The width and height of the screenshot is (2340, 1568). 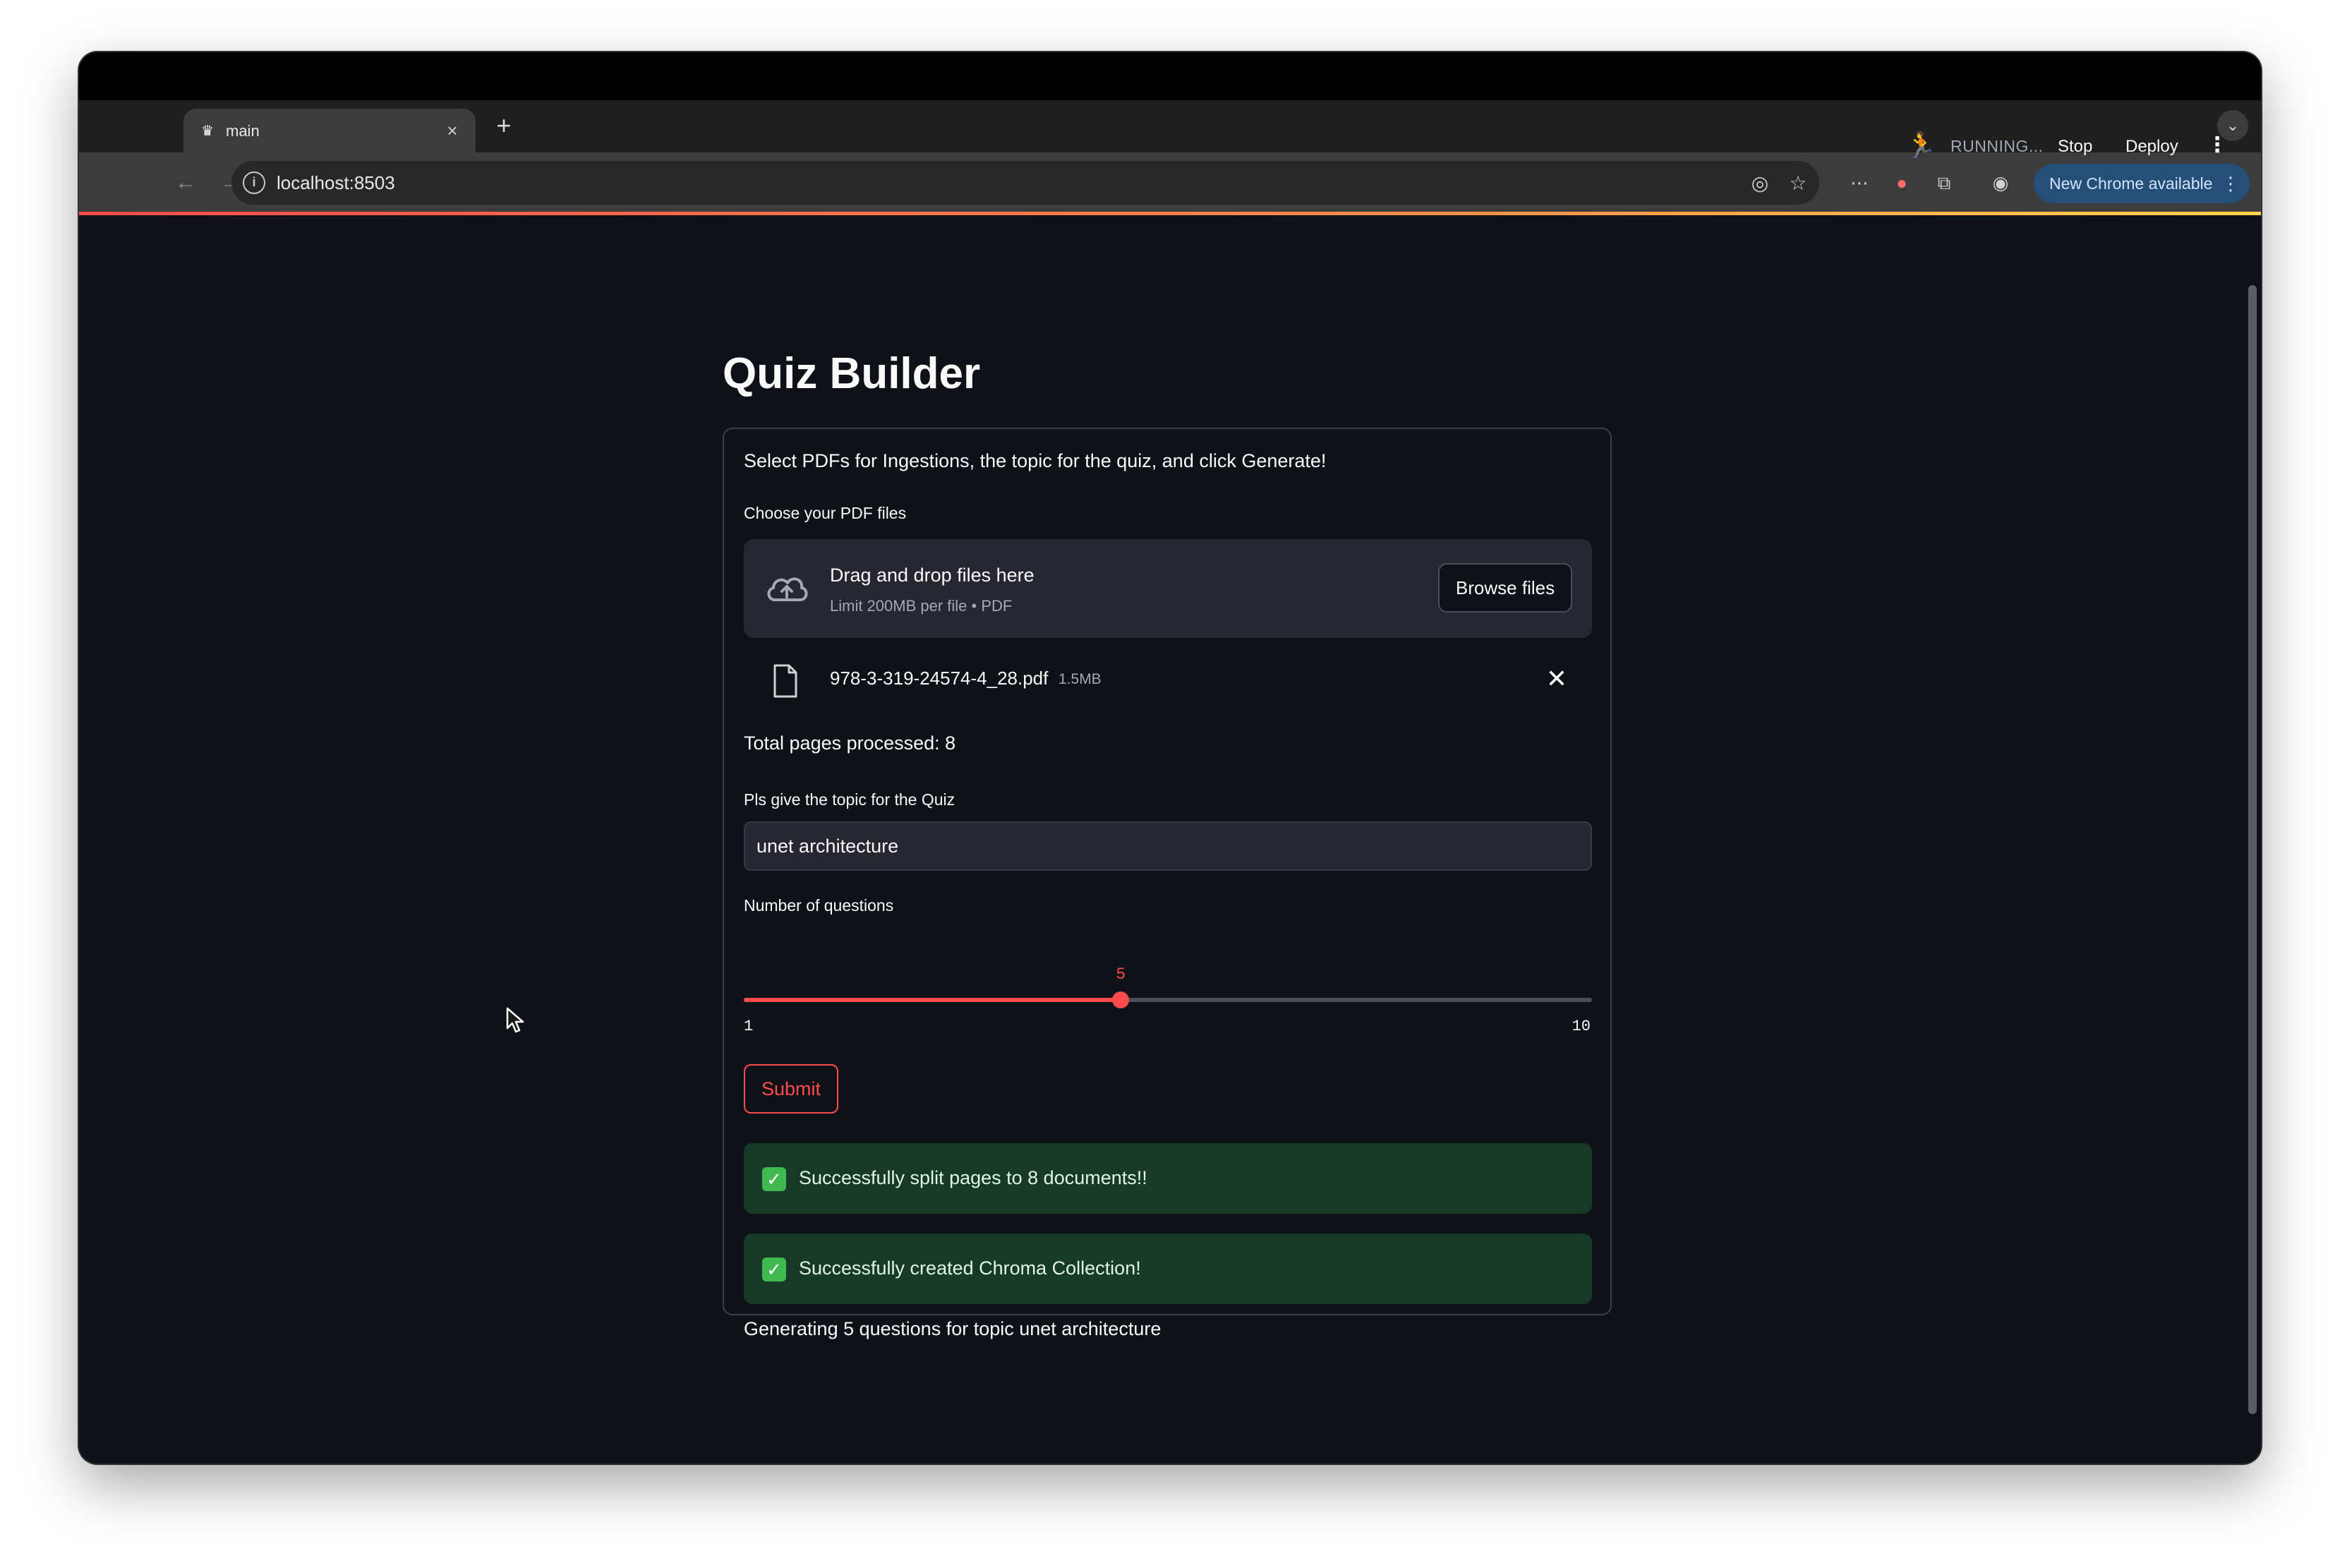 I want to click on address-bar: i localhost:8503 ◎ ☆, so click(x=1025, y=183).